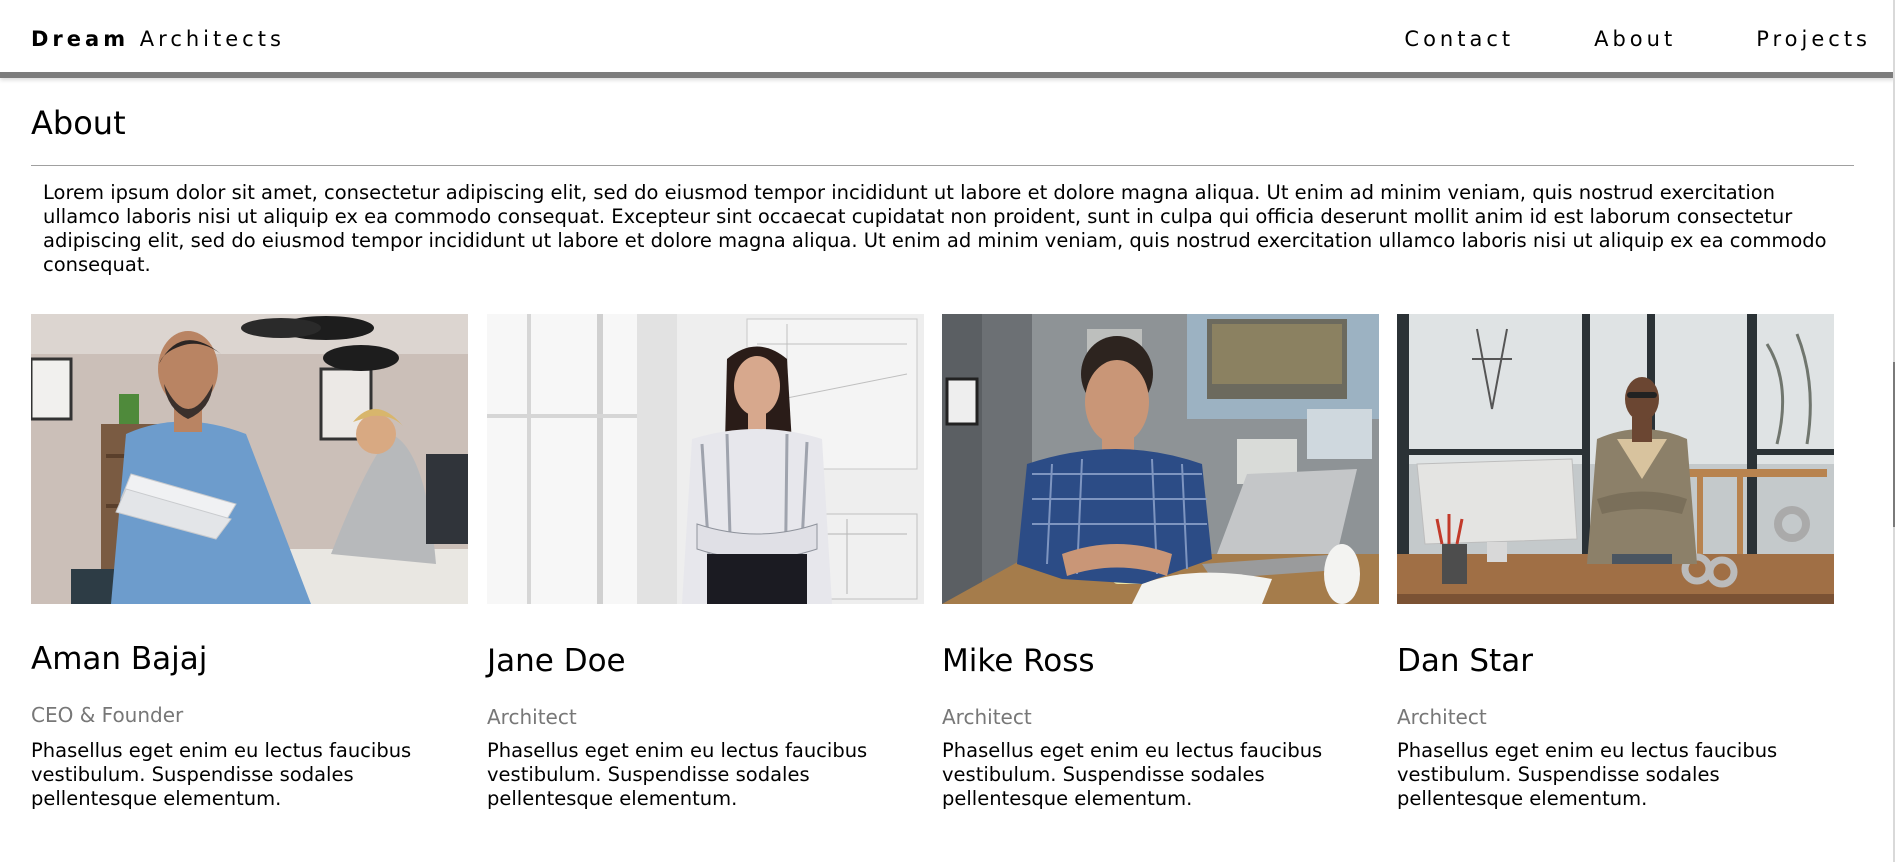 The image size is (1895, 862). Describe the element at coordinates (119, 659) in the screenshot. I see `team-member-name: Aman Bajaj` at that location.